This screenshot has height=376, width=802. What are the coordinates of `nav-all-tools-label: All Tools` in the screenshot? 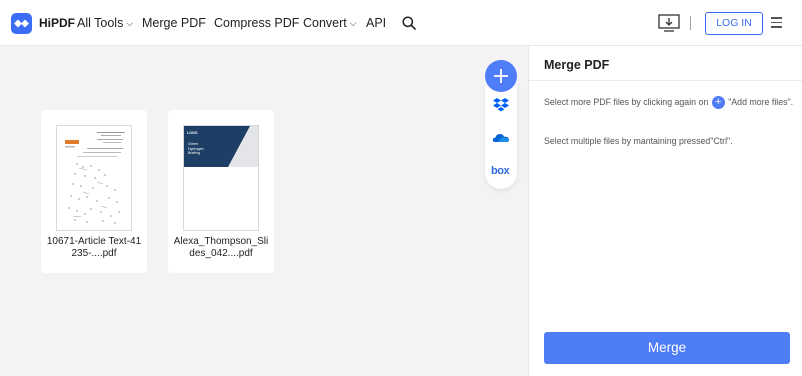 It's located at (100, 23).